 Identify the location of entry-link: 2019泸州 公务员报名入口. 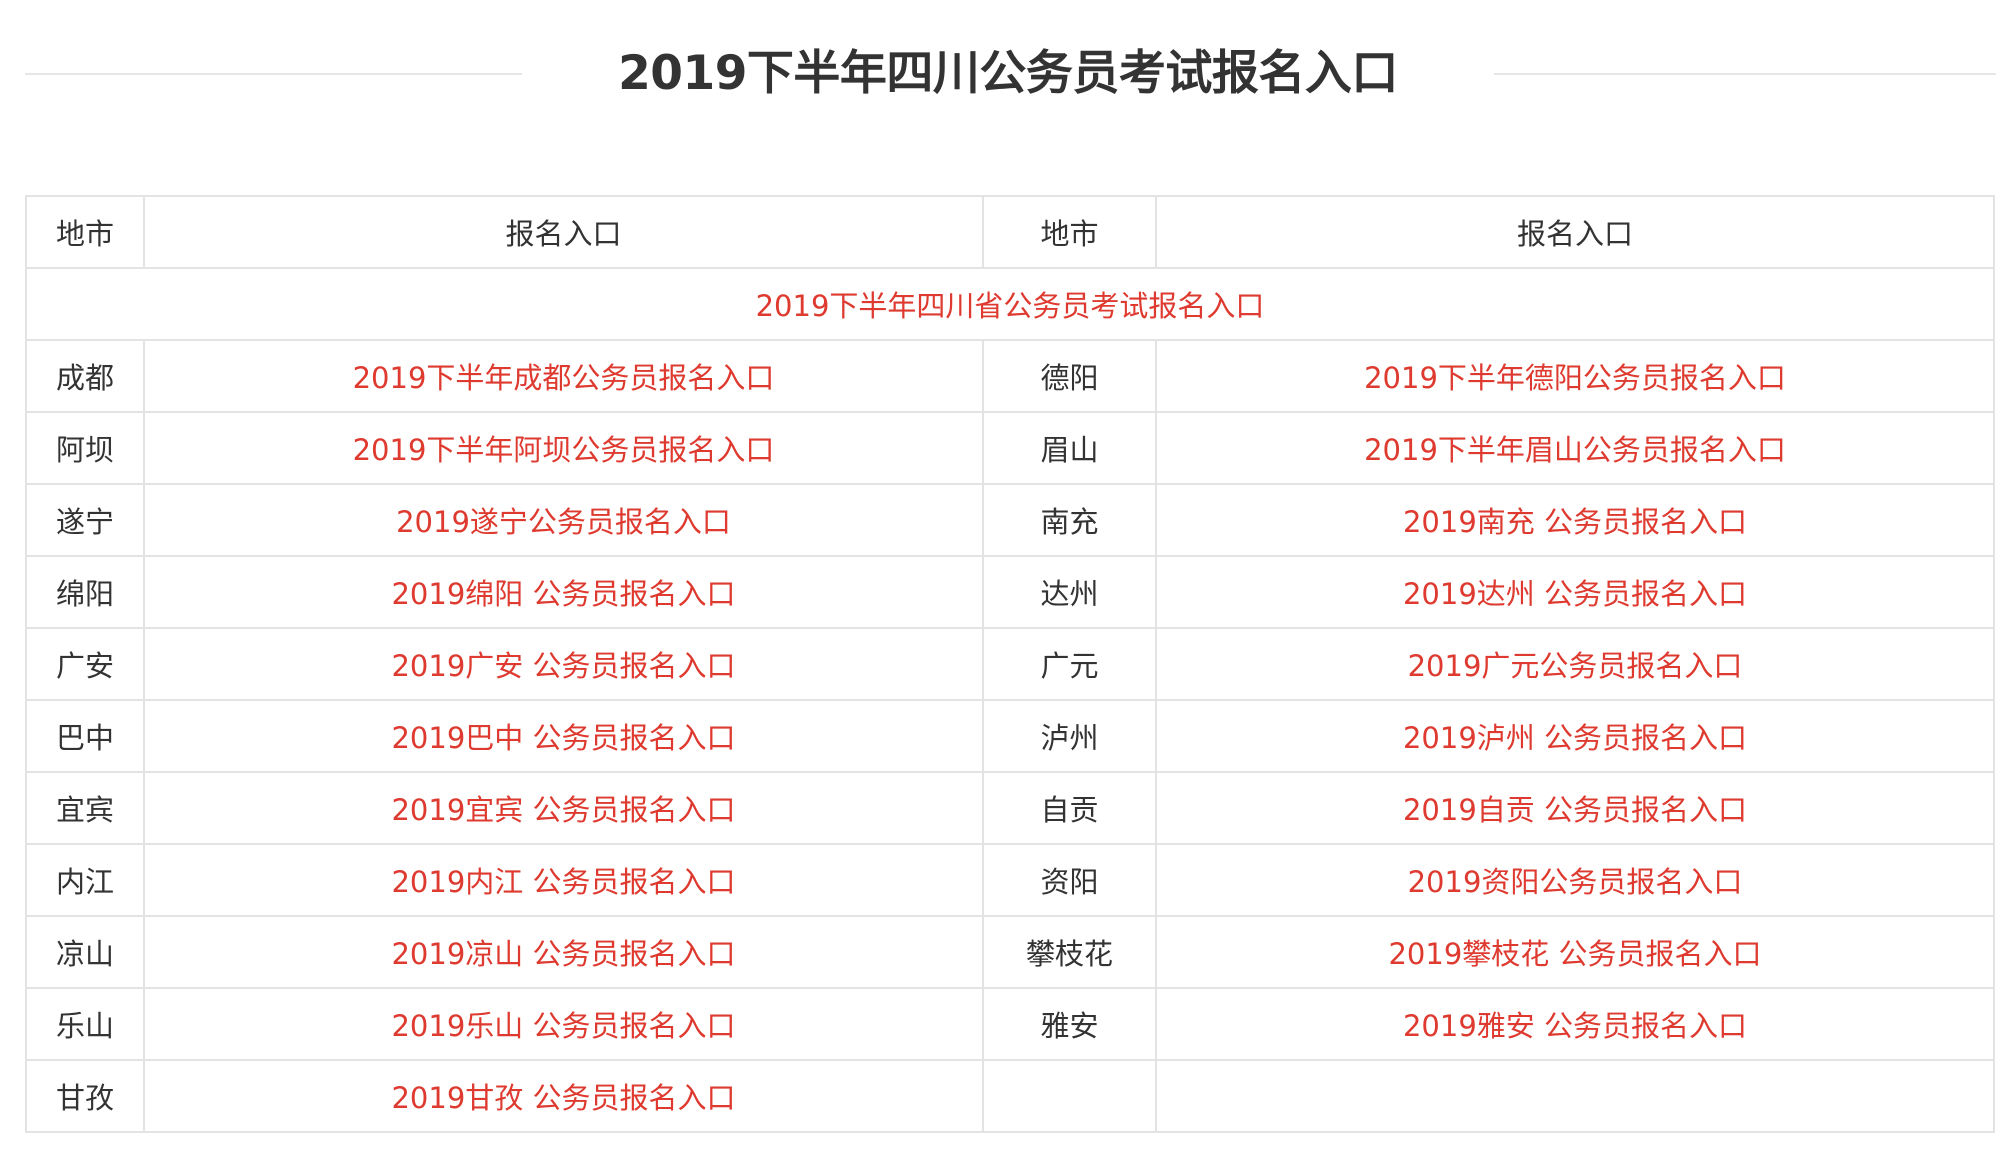
(1575, 738).